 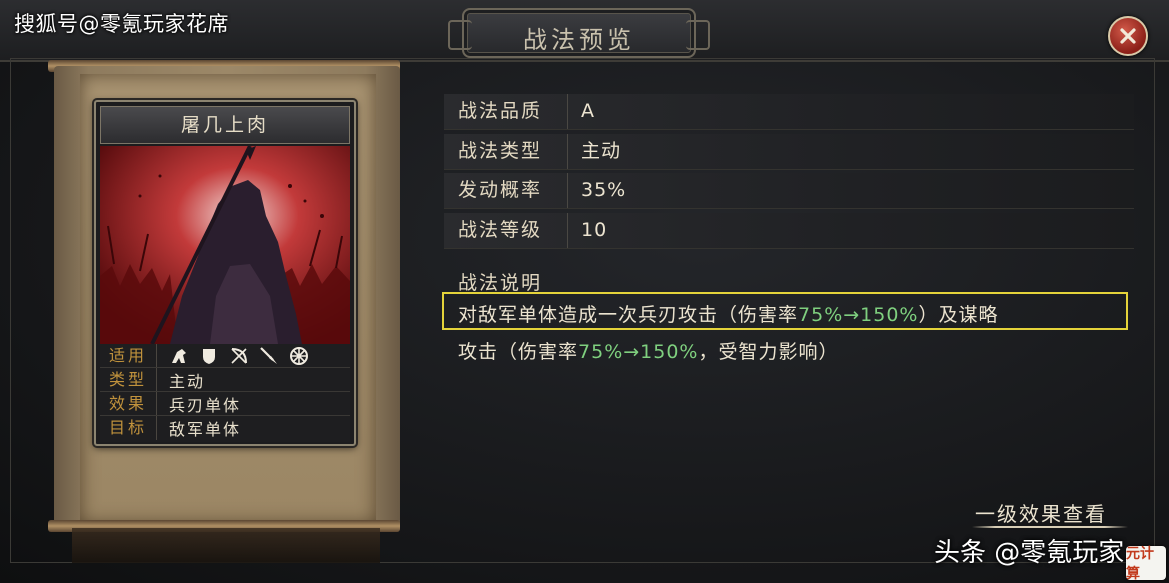 I want to click on site-logo: 元计算, so click(x=1146, y=564).